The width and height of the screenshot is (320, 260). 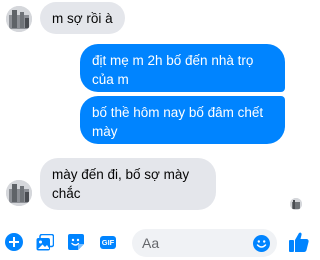 I want to click on message-bubble-incoming: mày đến đi, bố sợ mày chắc, so click(x=128, y=184).